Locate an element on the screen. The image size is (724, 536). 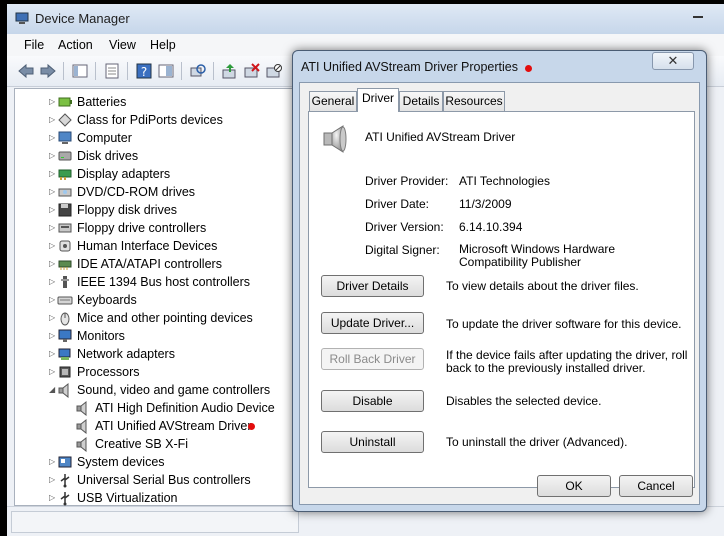
ieee1394-icon is located at coordinates (65, 282).